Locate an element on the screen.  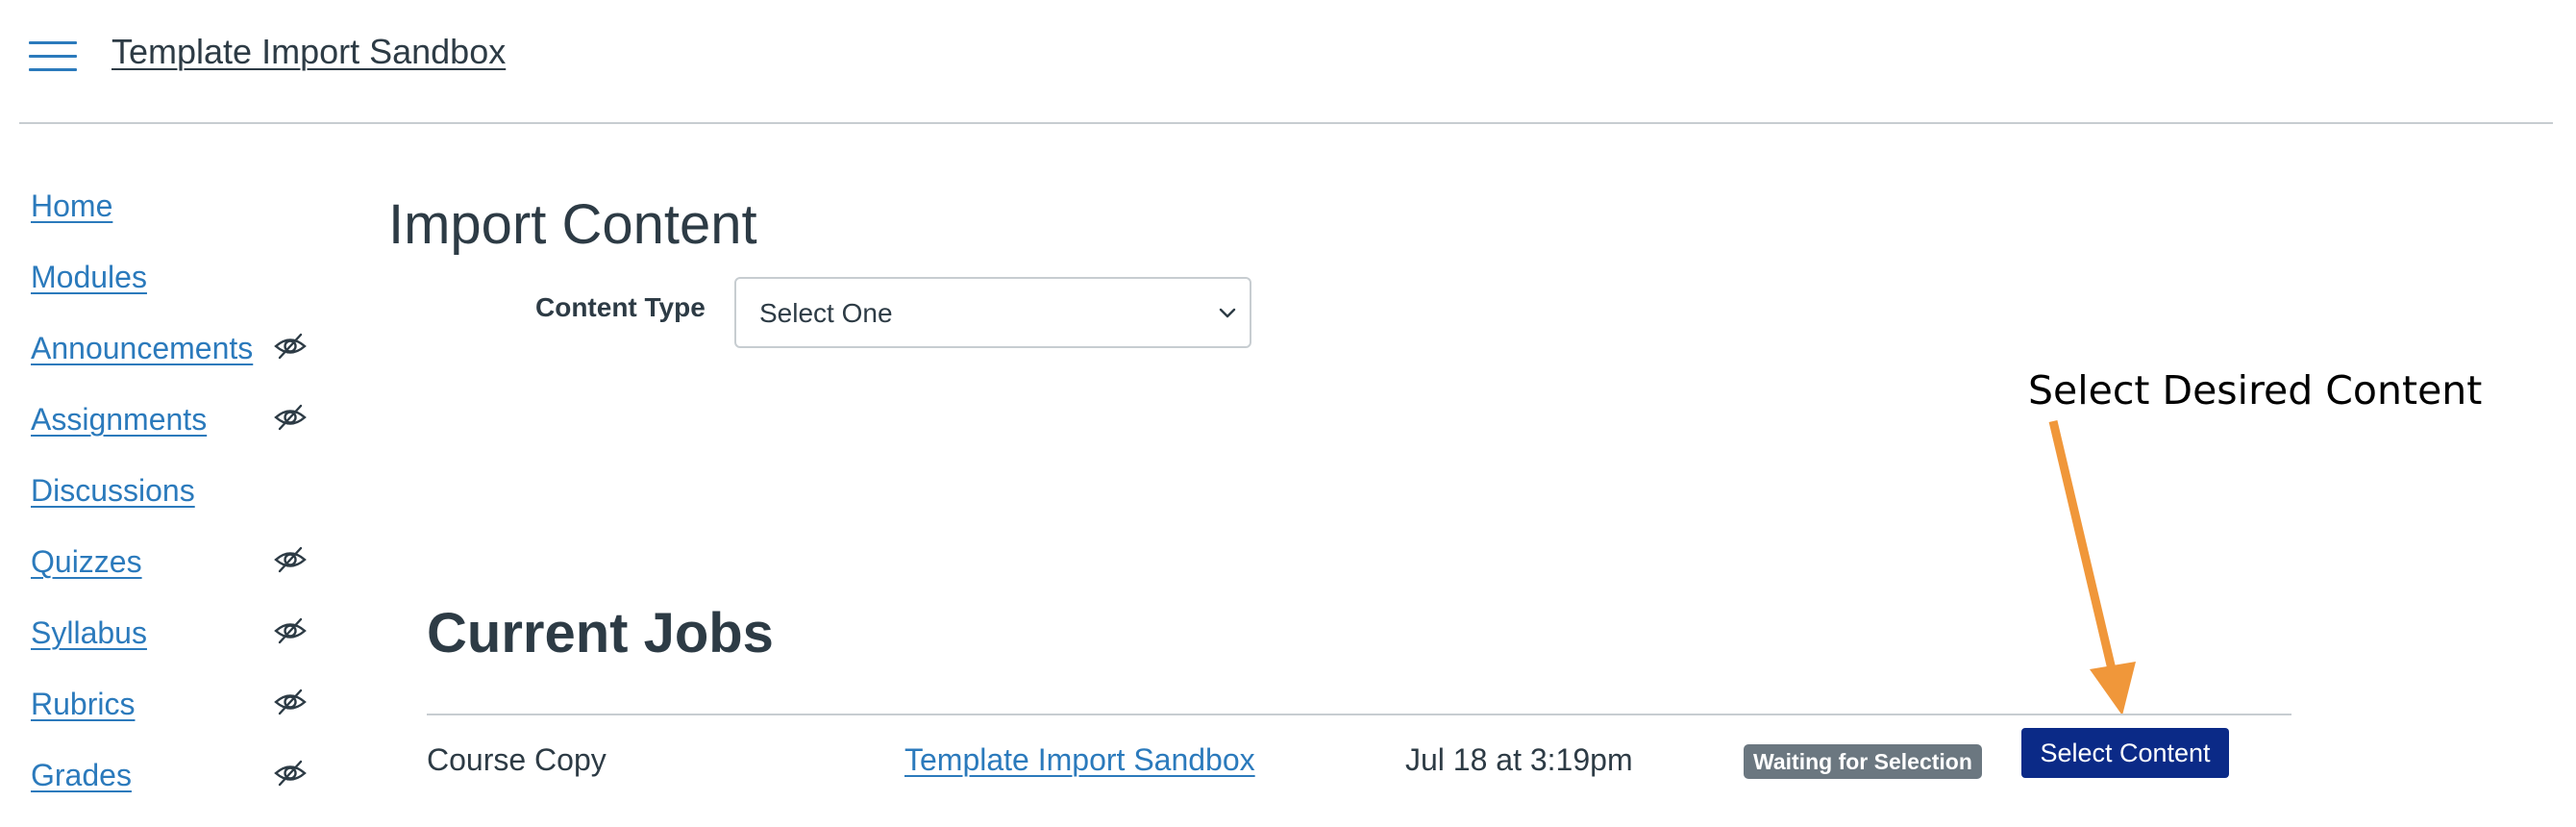
sidebar-item-modules: Modules is located at coordinates (175, 289).